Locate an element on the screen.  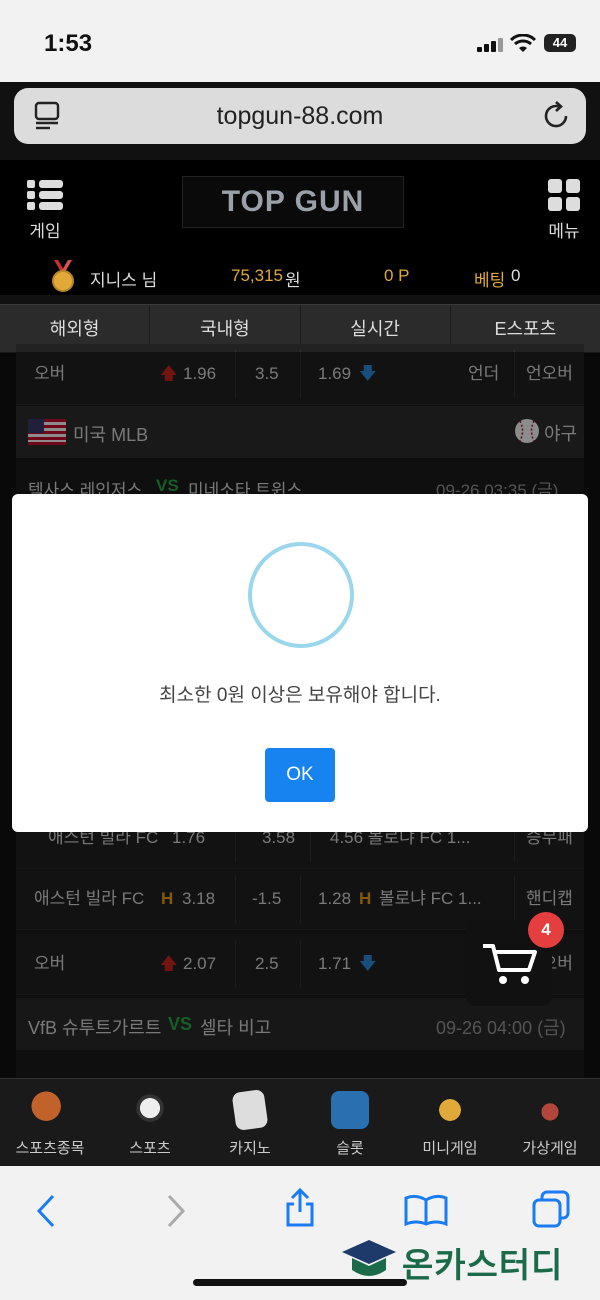
medal-icon is located at coordinates (63, 276).